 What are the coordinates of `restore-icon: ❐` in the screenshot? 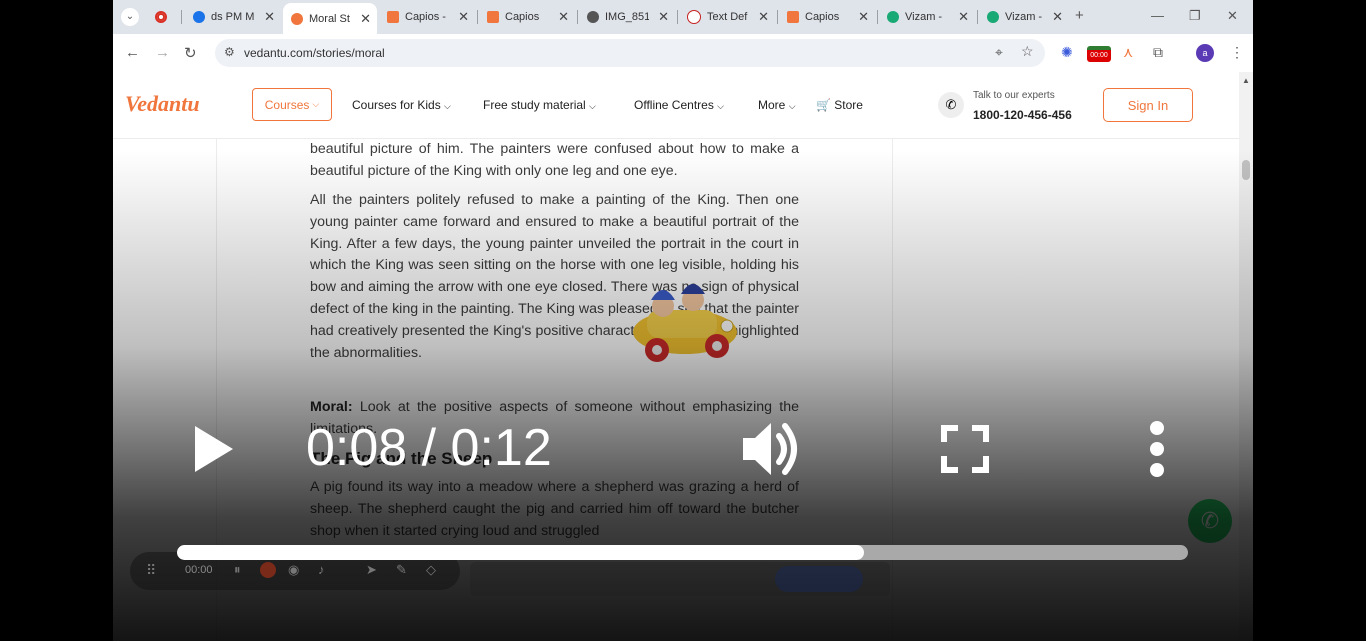 It's located at (1195, 16).